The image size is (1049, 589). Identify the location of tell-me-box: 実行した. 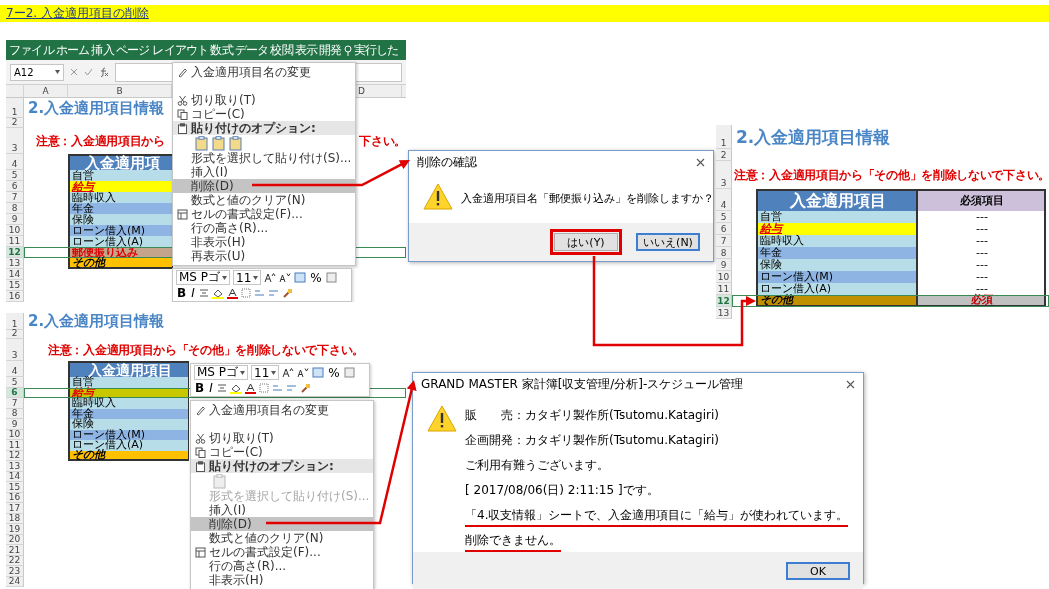
(371, 50).